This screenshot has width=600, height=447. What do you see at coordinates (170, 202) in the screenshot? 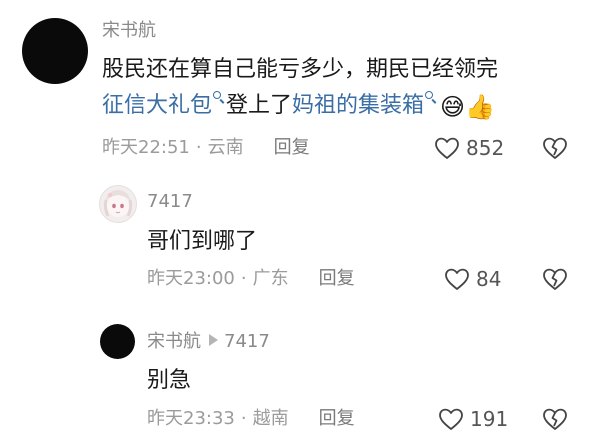
I see `comment-username: 7417` at bounding box center [170, 202].